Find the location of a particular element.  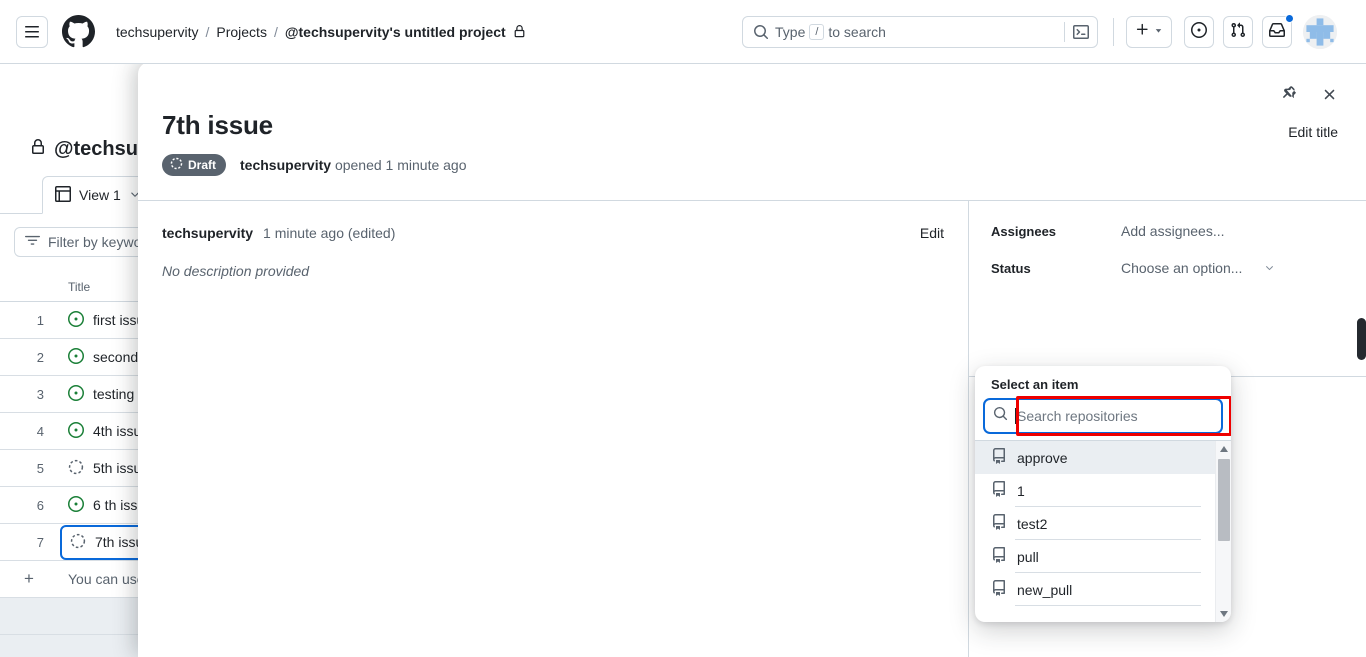

list-item-label: 1 is located at coordinates (1021, 490).